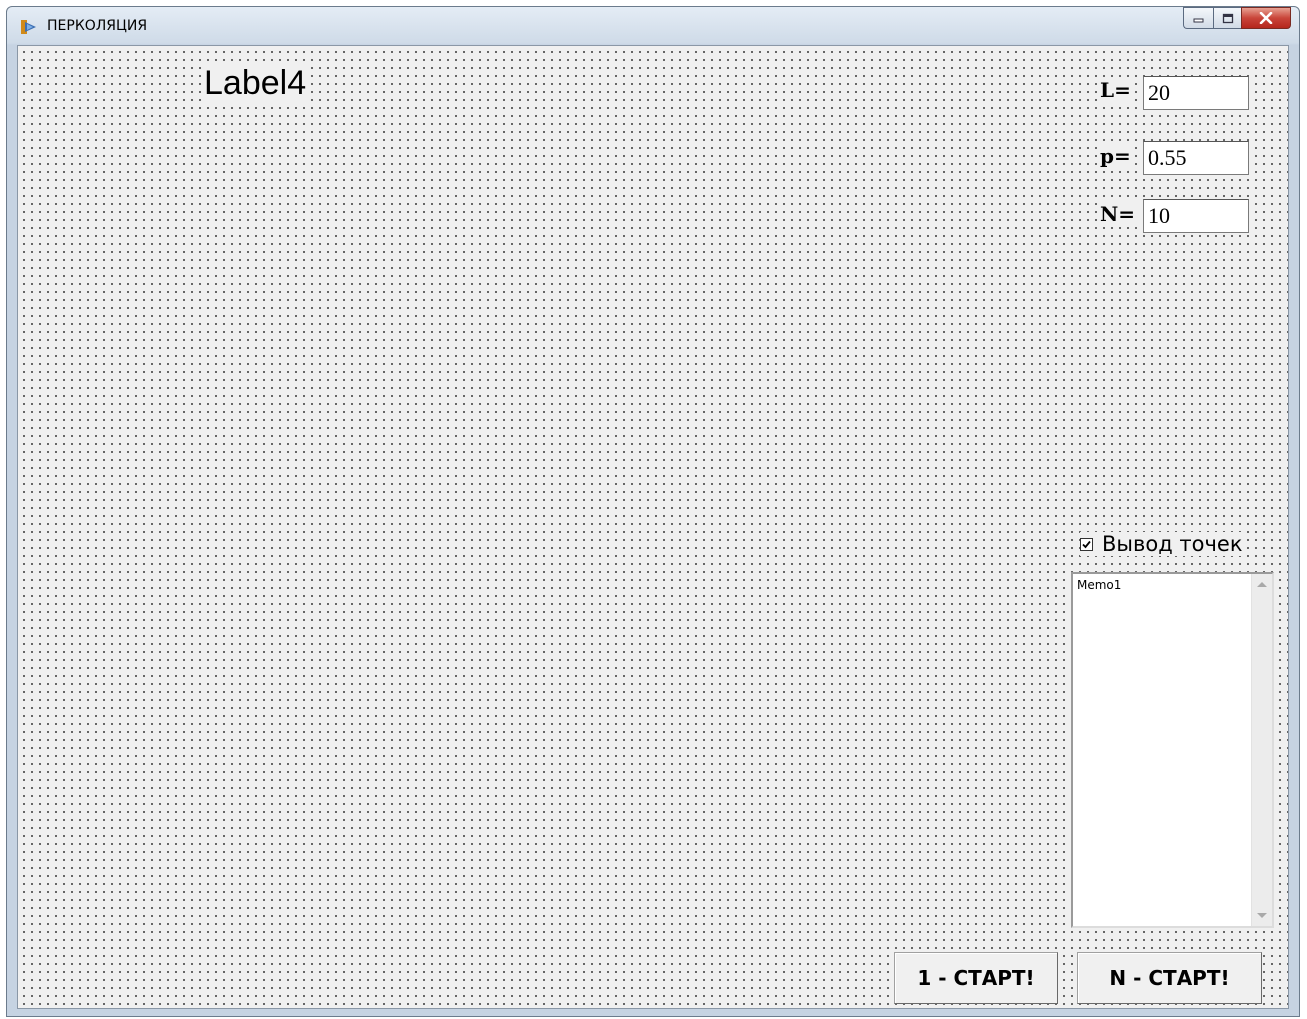 The width and height of the screenshot is (1307, 1019). Describe the element at coordinates (1172, 544) in the screenshot. I see `output-points-label: Вывод точек` at that location.